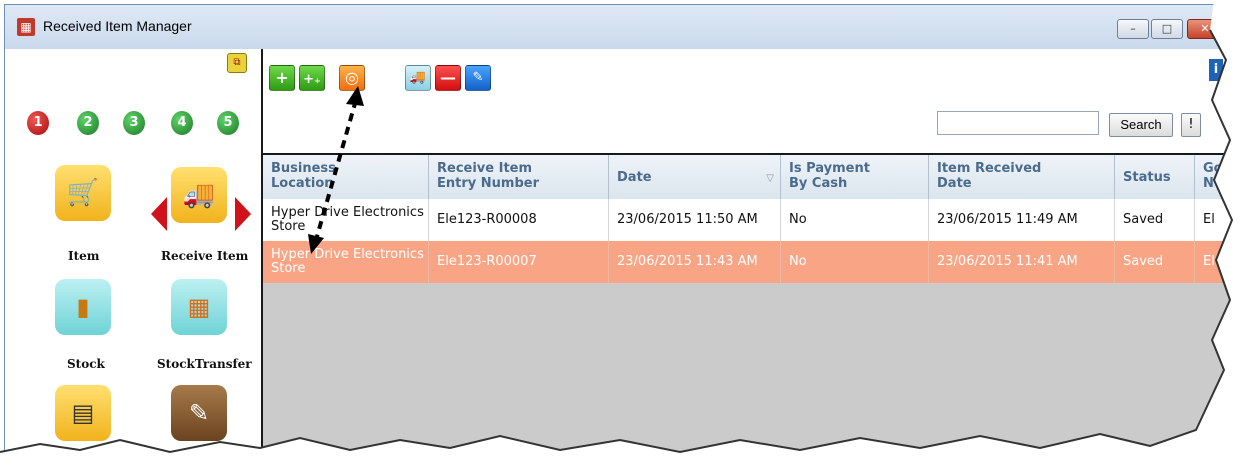 This screenshot has height=474, width=1246. I want to click on column-header-item-received-date: Item Received Date, so click(1022, 177).